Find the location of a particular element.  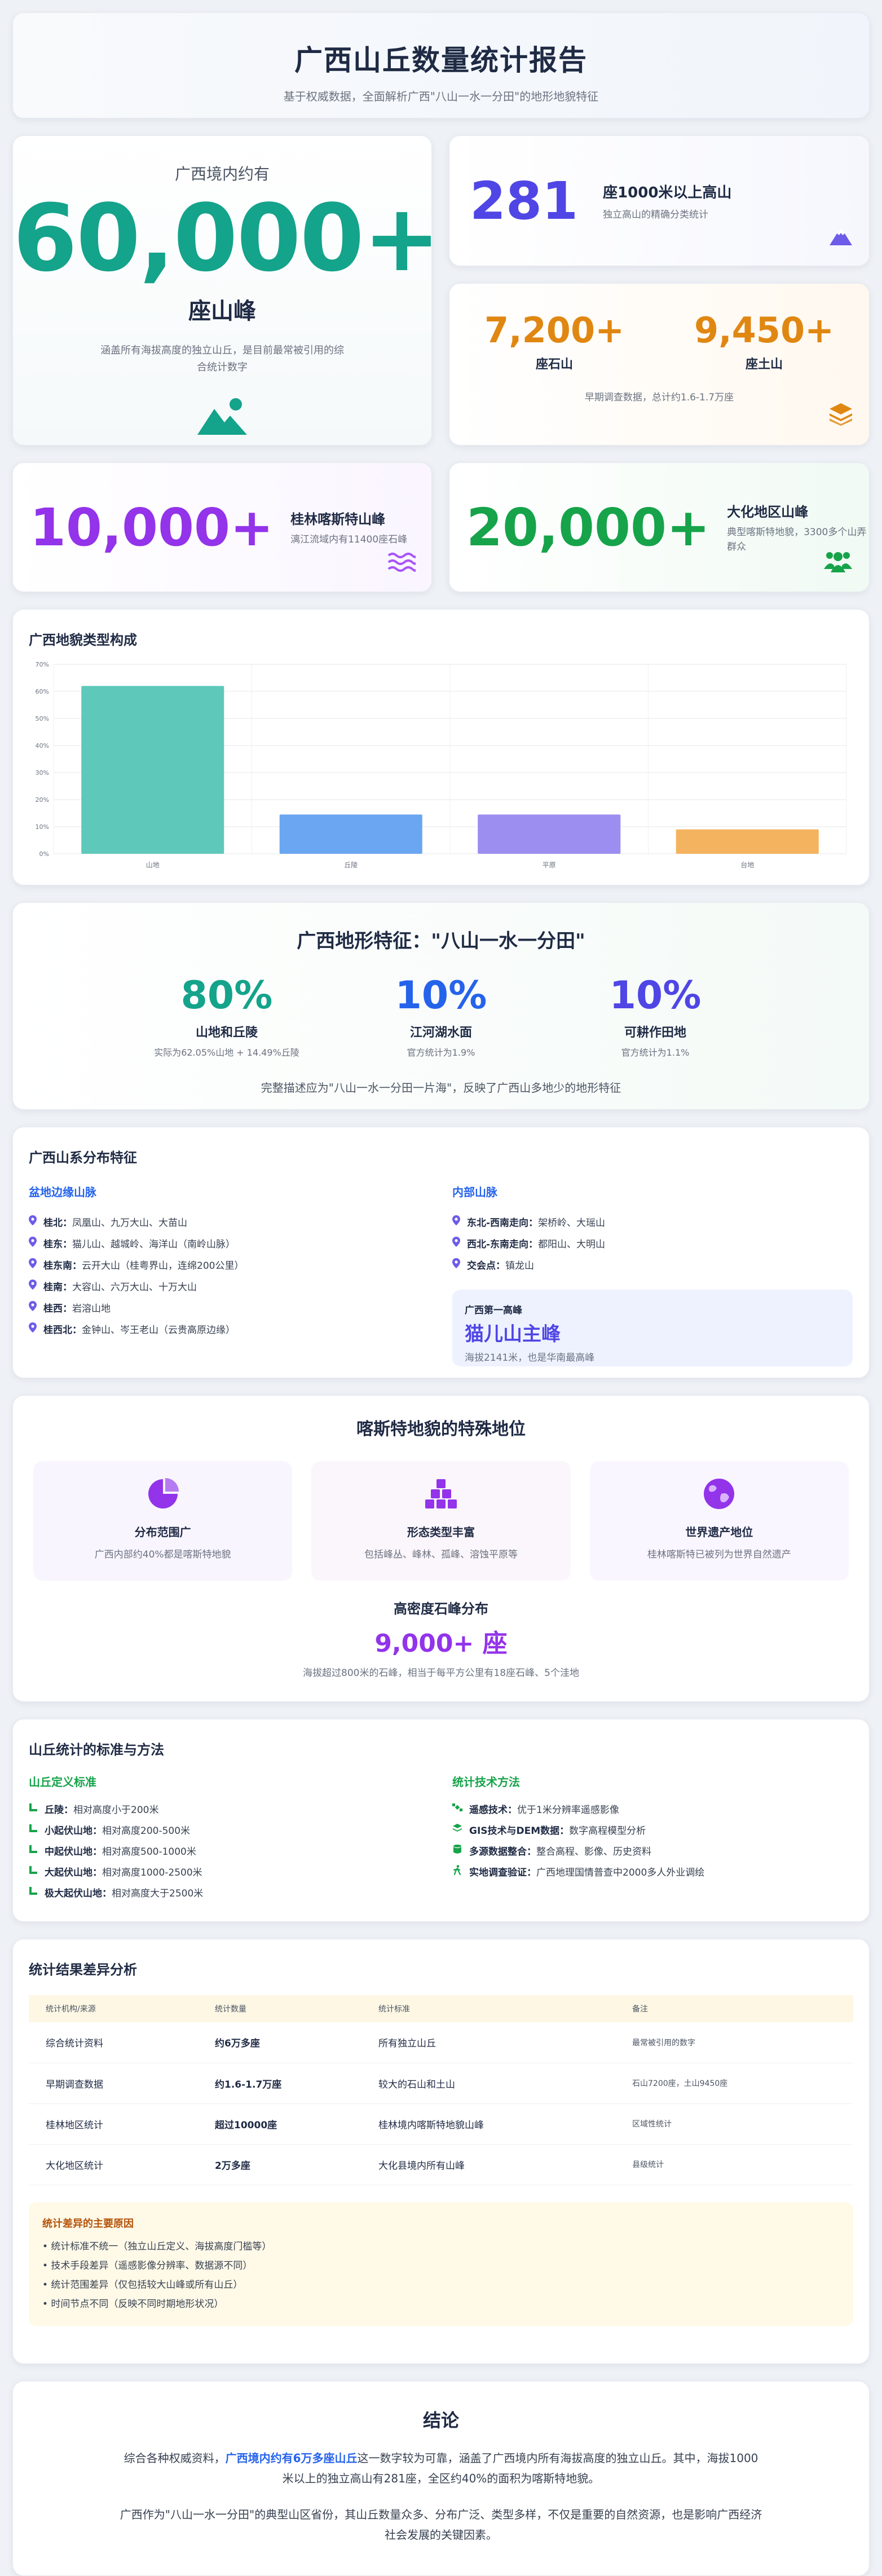

definition-item: 小起伏山地： 相对高度200-500米 is located at coordinates (229, 1829).